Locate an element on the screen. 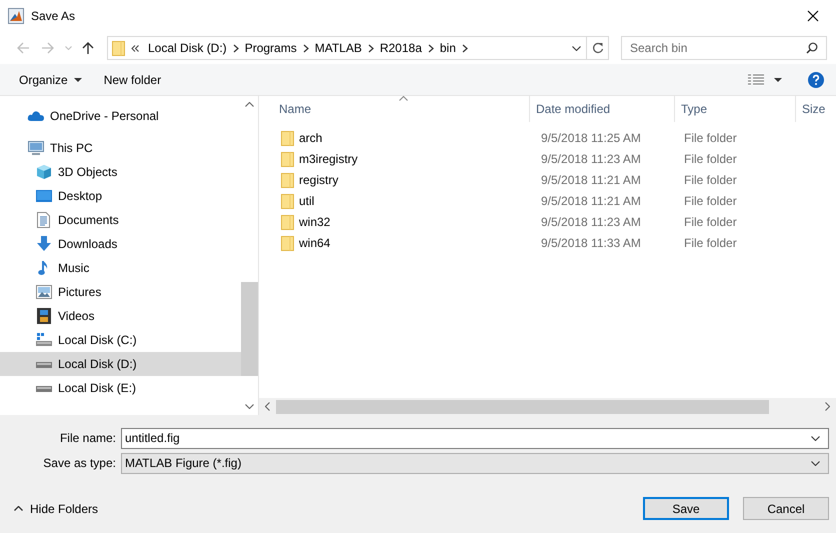 This screenshot has width=836, height=533. date-cell-text: 9/5/2018 11:33 AM is located at coordinates (591, 243).